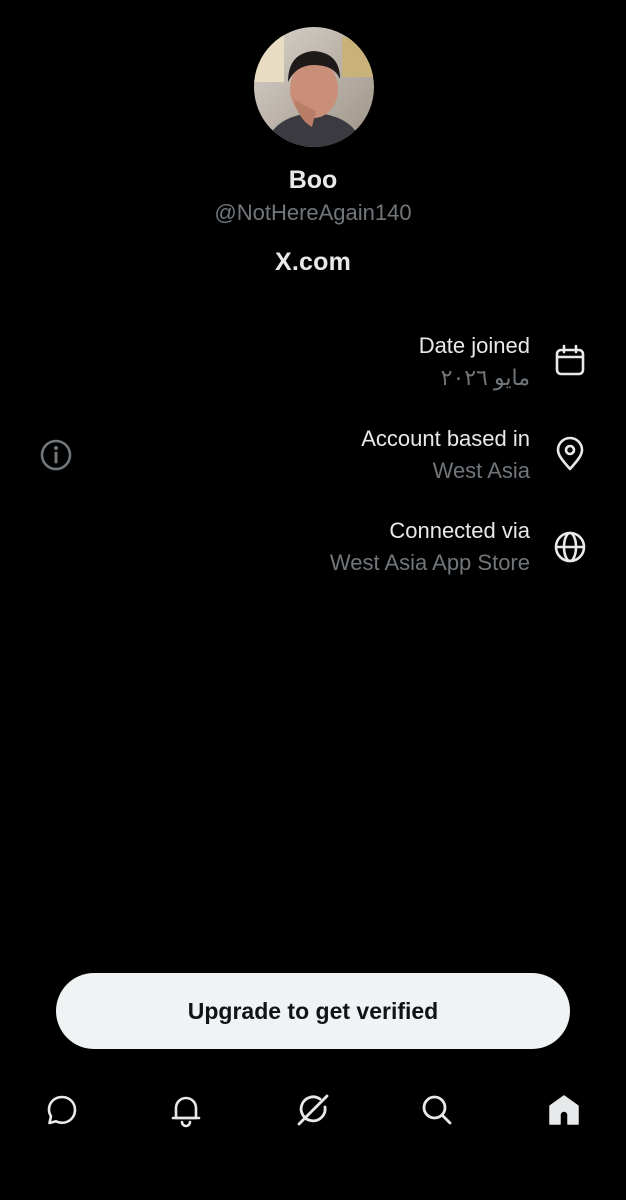  What do you see at coordinates (570, 360) in the screenshot?
I see `calendar-icon` at bounding box center [570, 360].